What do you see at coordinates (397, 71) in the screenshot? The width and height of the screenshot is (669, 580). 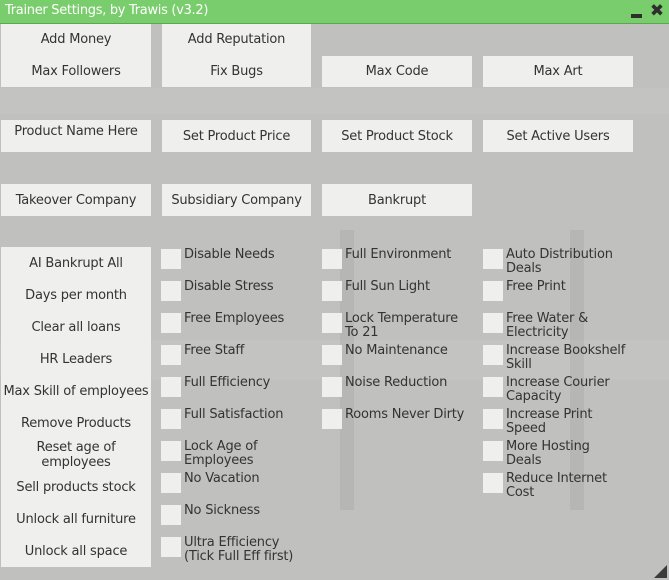 I see `max-code-button: Max Code` at bounding box center [397, 71].